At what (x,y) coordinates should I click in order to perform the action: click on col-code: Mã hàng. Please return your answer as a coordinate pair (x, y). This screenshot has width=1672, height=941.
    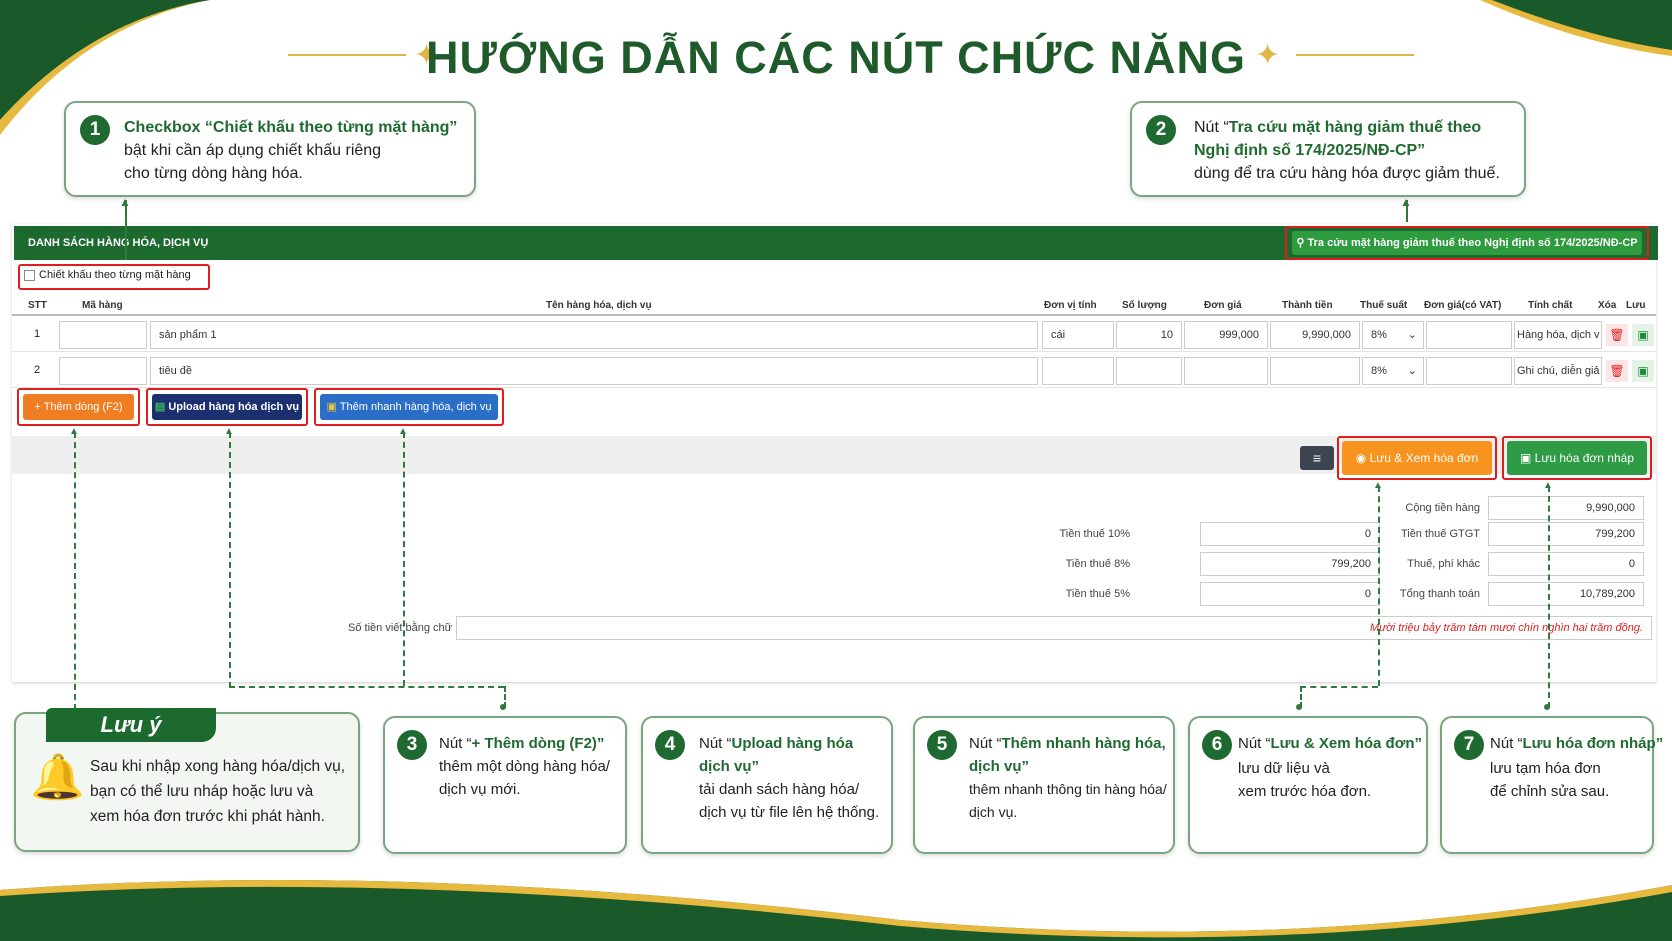
    Looking at the image, I should click on (102, 305).